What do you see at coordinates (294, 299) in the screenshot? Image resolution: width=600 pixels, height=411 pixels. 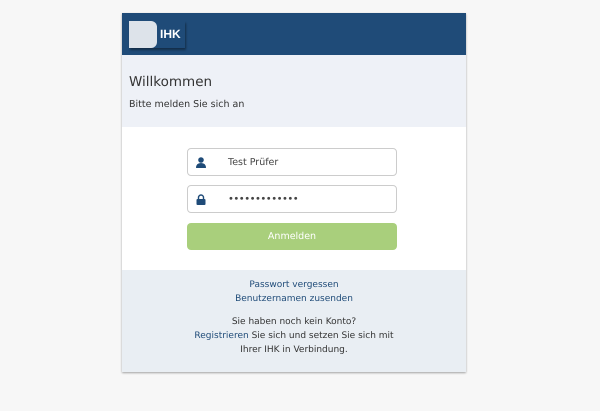 I see `footer-link: Benutzernamen zusenden` at bounding box center [294, 299].